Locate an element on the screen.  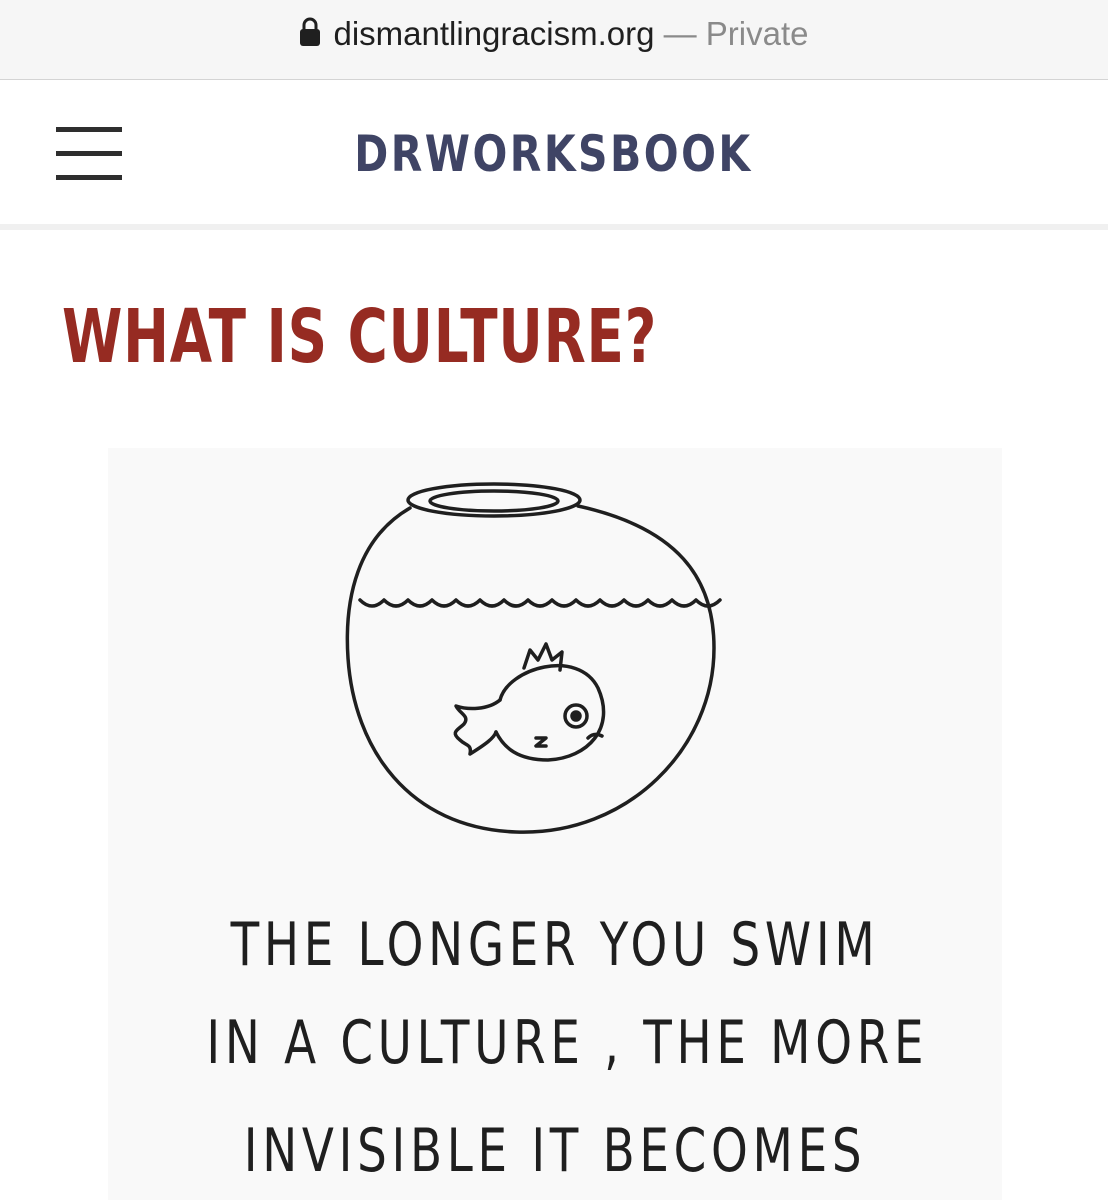
url-display: dismantlingracism.org — Private is located at coordinates (554, 34).